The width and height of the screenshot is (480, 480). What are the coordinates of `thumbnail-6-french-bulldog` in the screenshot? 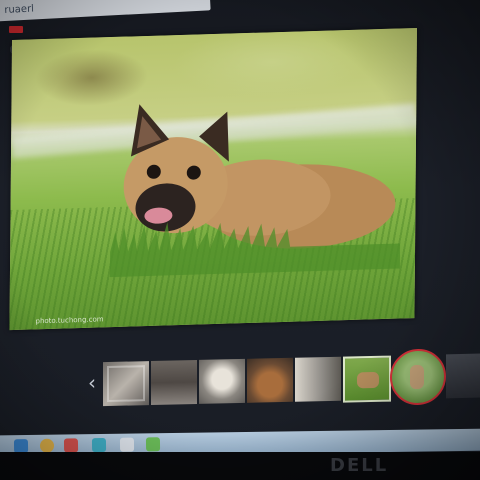 It's located at (367, 379).